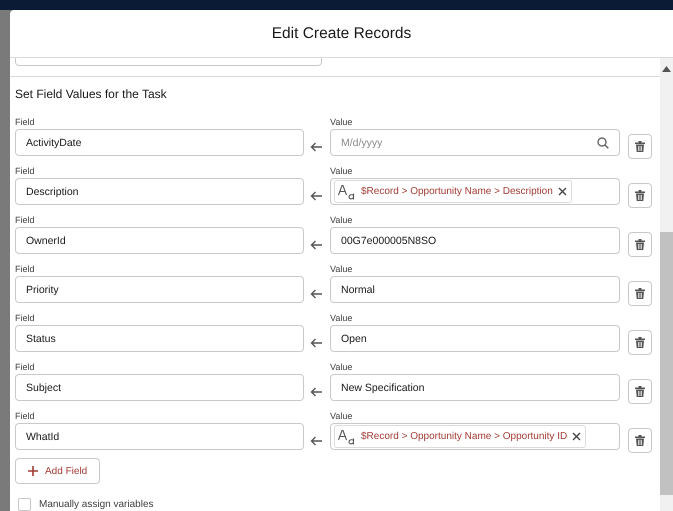 This screenshot has height=511, width=673. Describe the element at coordinates (42, 290) in the screenshot. I see `field-text: Priority` at that location.